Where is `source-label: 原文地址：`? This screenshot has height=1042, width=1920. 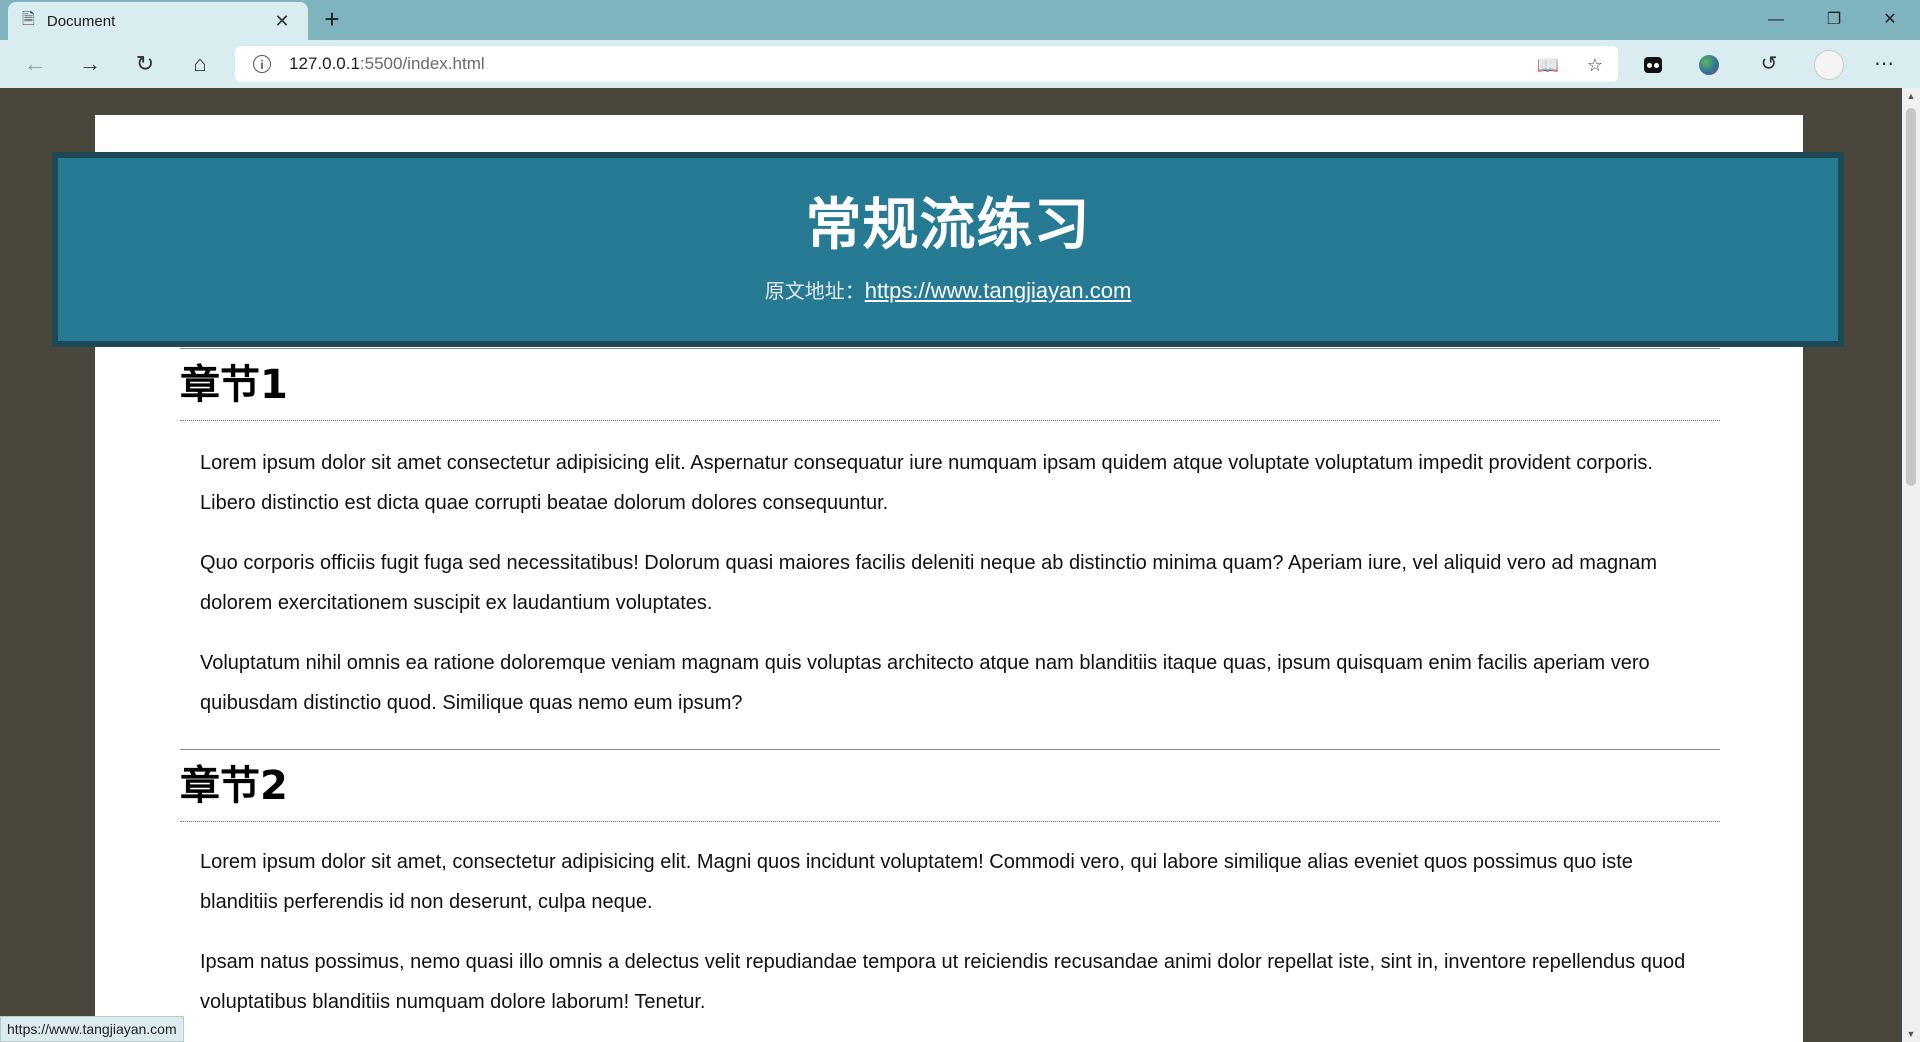
source-label: 原文地址： is located at coordinates (814, 292).